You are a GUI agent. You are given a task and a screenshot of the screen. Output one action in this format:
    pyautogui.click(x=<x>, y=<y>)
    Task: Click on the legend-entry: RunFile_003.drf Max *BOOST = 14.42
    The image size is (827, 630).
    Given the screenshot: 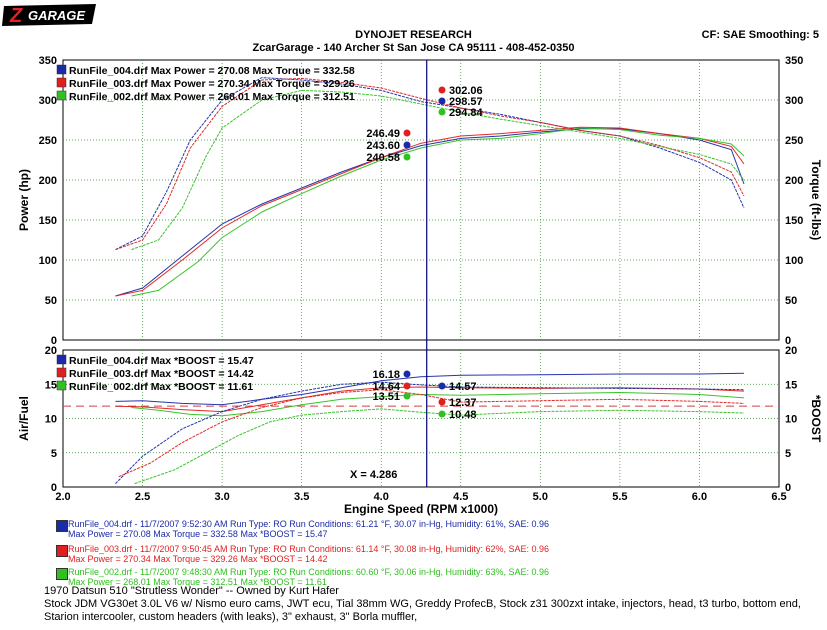 What is the action you would take?
    pyautogui.click(x=161, y=374)
    